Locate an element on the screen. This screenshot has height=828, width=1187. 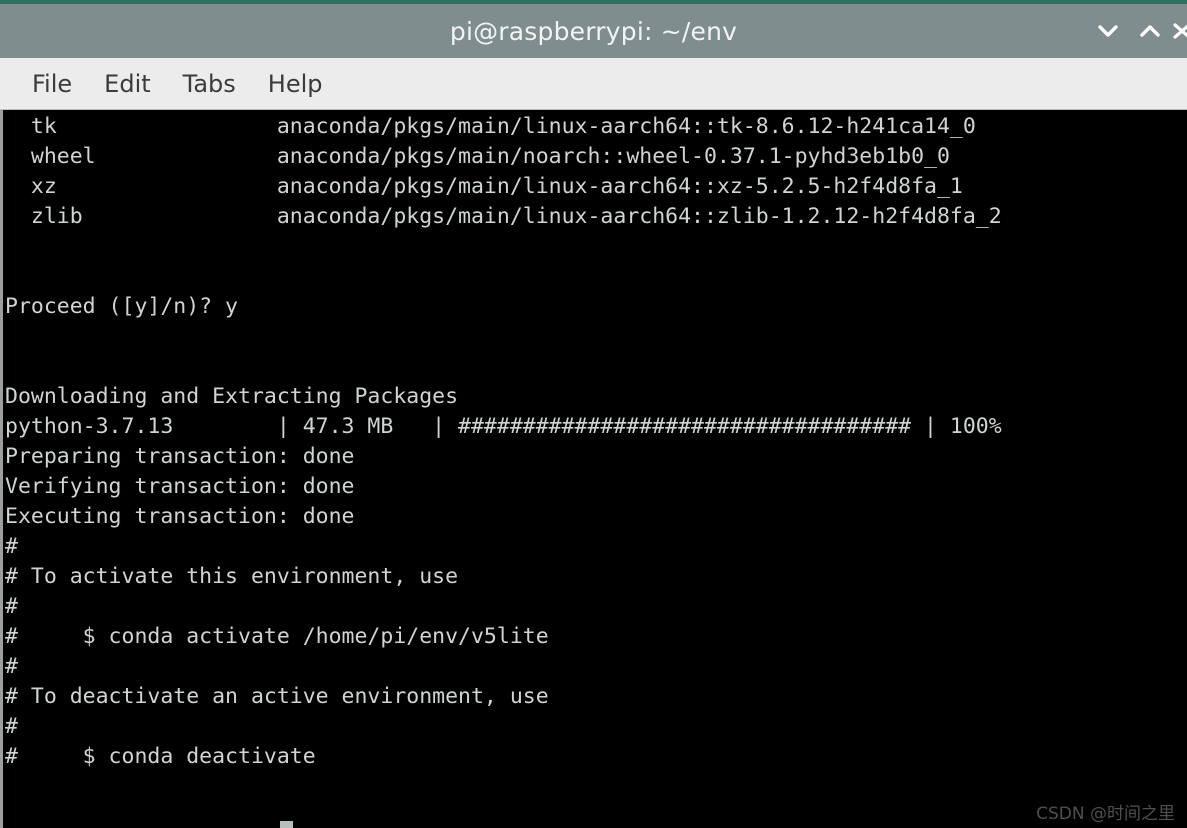
window-controls is located at coordinates (1137, 31).